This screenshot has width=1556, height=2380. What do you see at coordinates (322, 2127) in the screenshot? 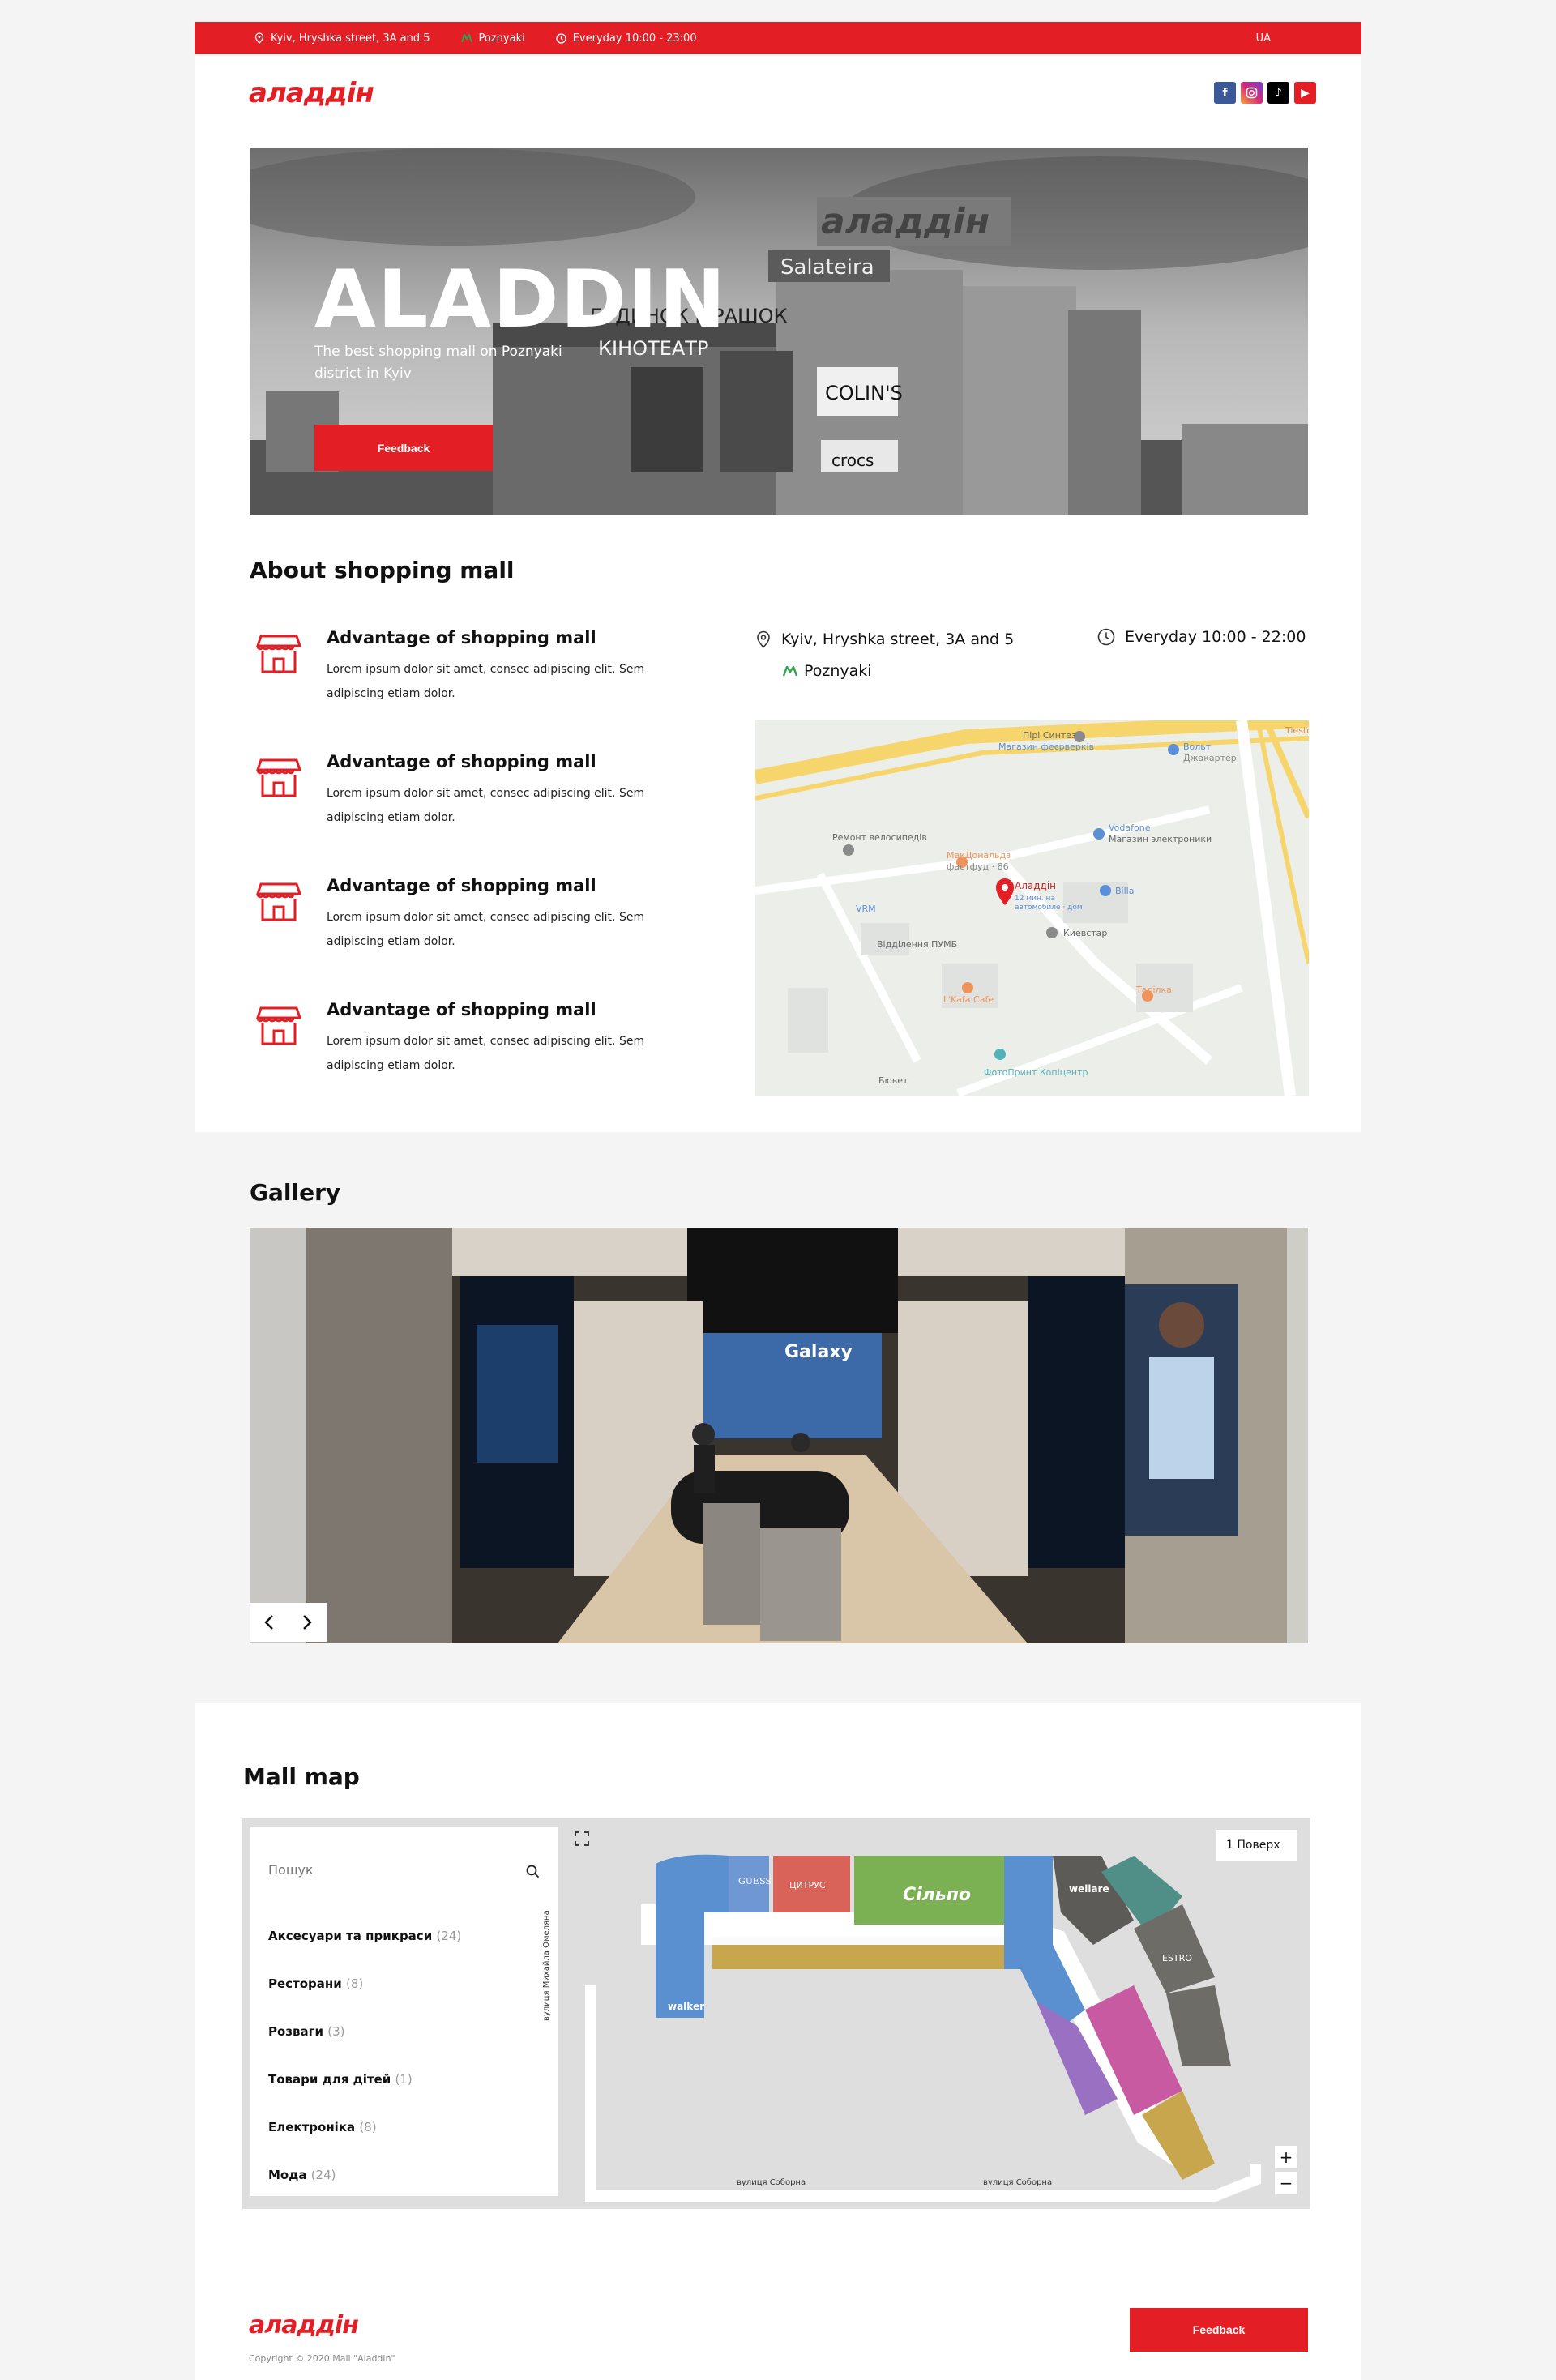
I see `category-item: Електроніка (8)` at bounding box center [322, 2127].